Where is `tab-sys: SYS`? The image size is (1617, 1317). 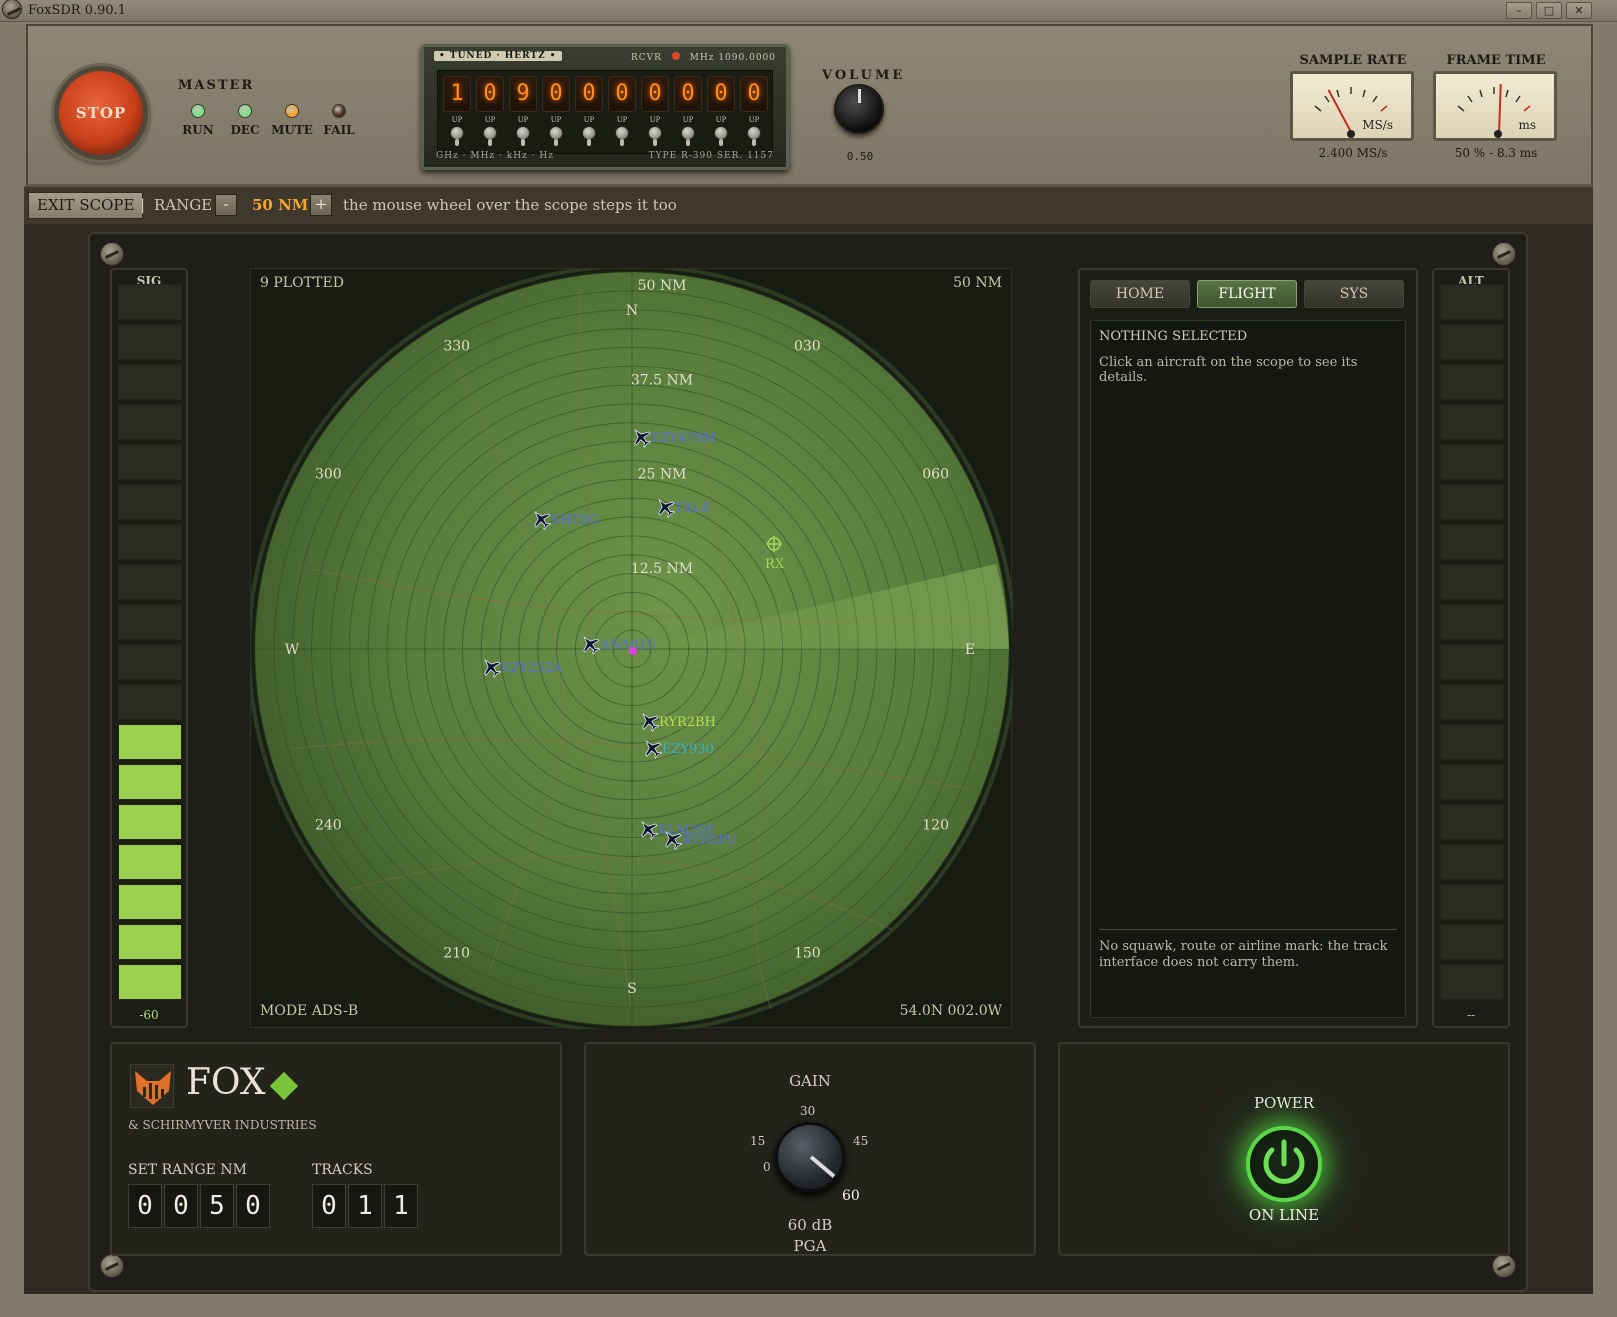 tab-sys: SYS is located at coordinates (1354, 294).